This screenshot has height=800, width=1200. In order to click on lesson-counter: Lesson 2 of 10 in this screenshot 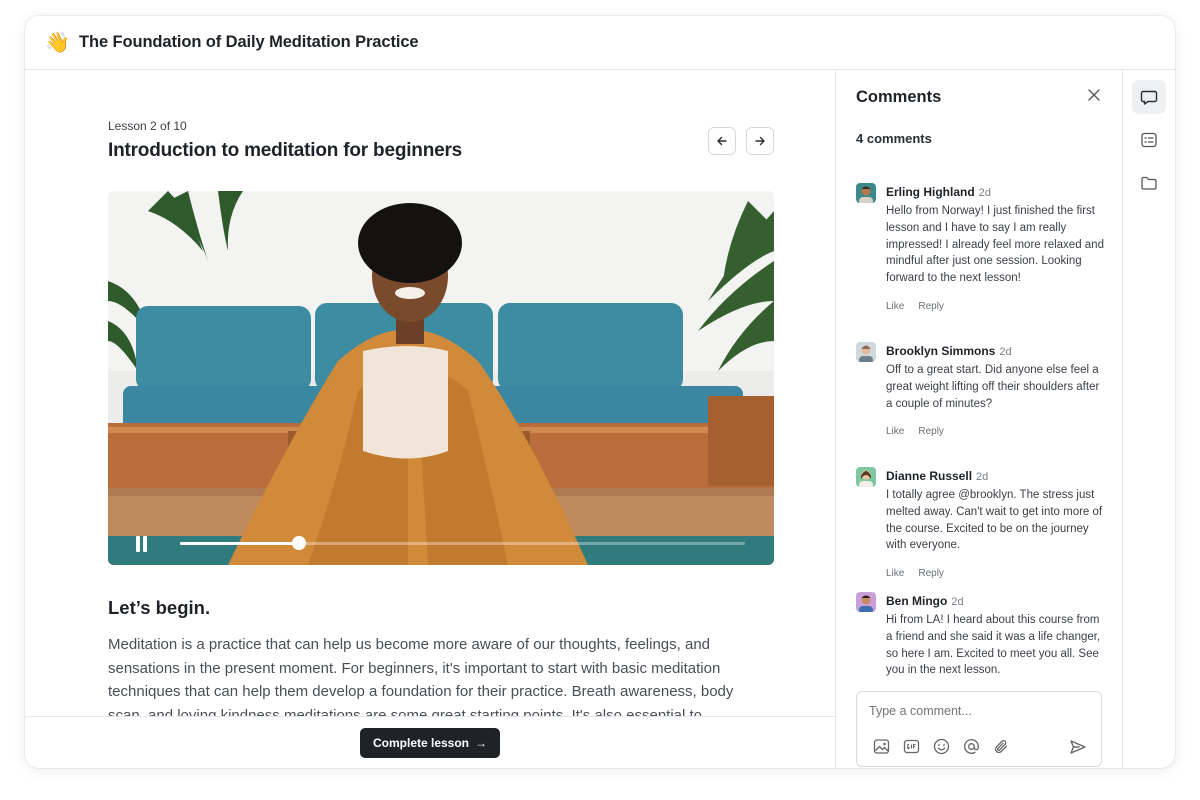, I will do `click(147, 126)`.